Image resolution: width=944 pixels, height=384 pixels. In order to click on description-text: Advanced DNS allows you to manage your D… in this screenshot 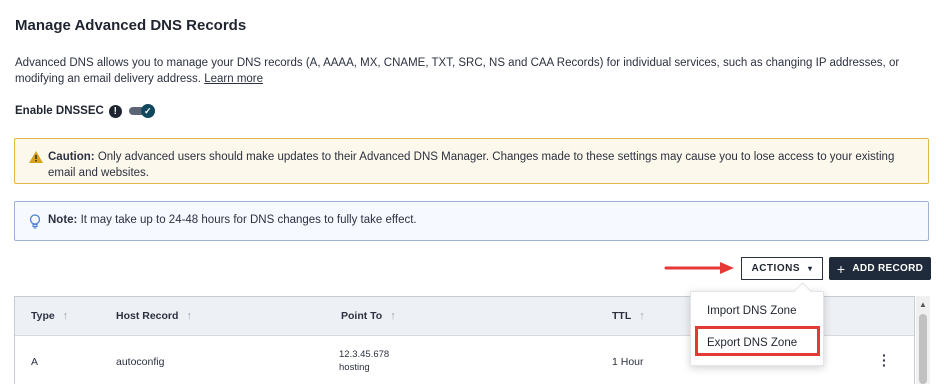, I will do `click(457, 71)`.